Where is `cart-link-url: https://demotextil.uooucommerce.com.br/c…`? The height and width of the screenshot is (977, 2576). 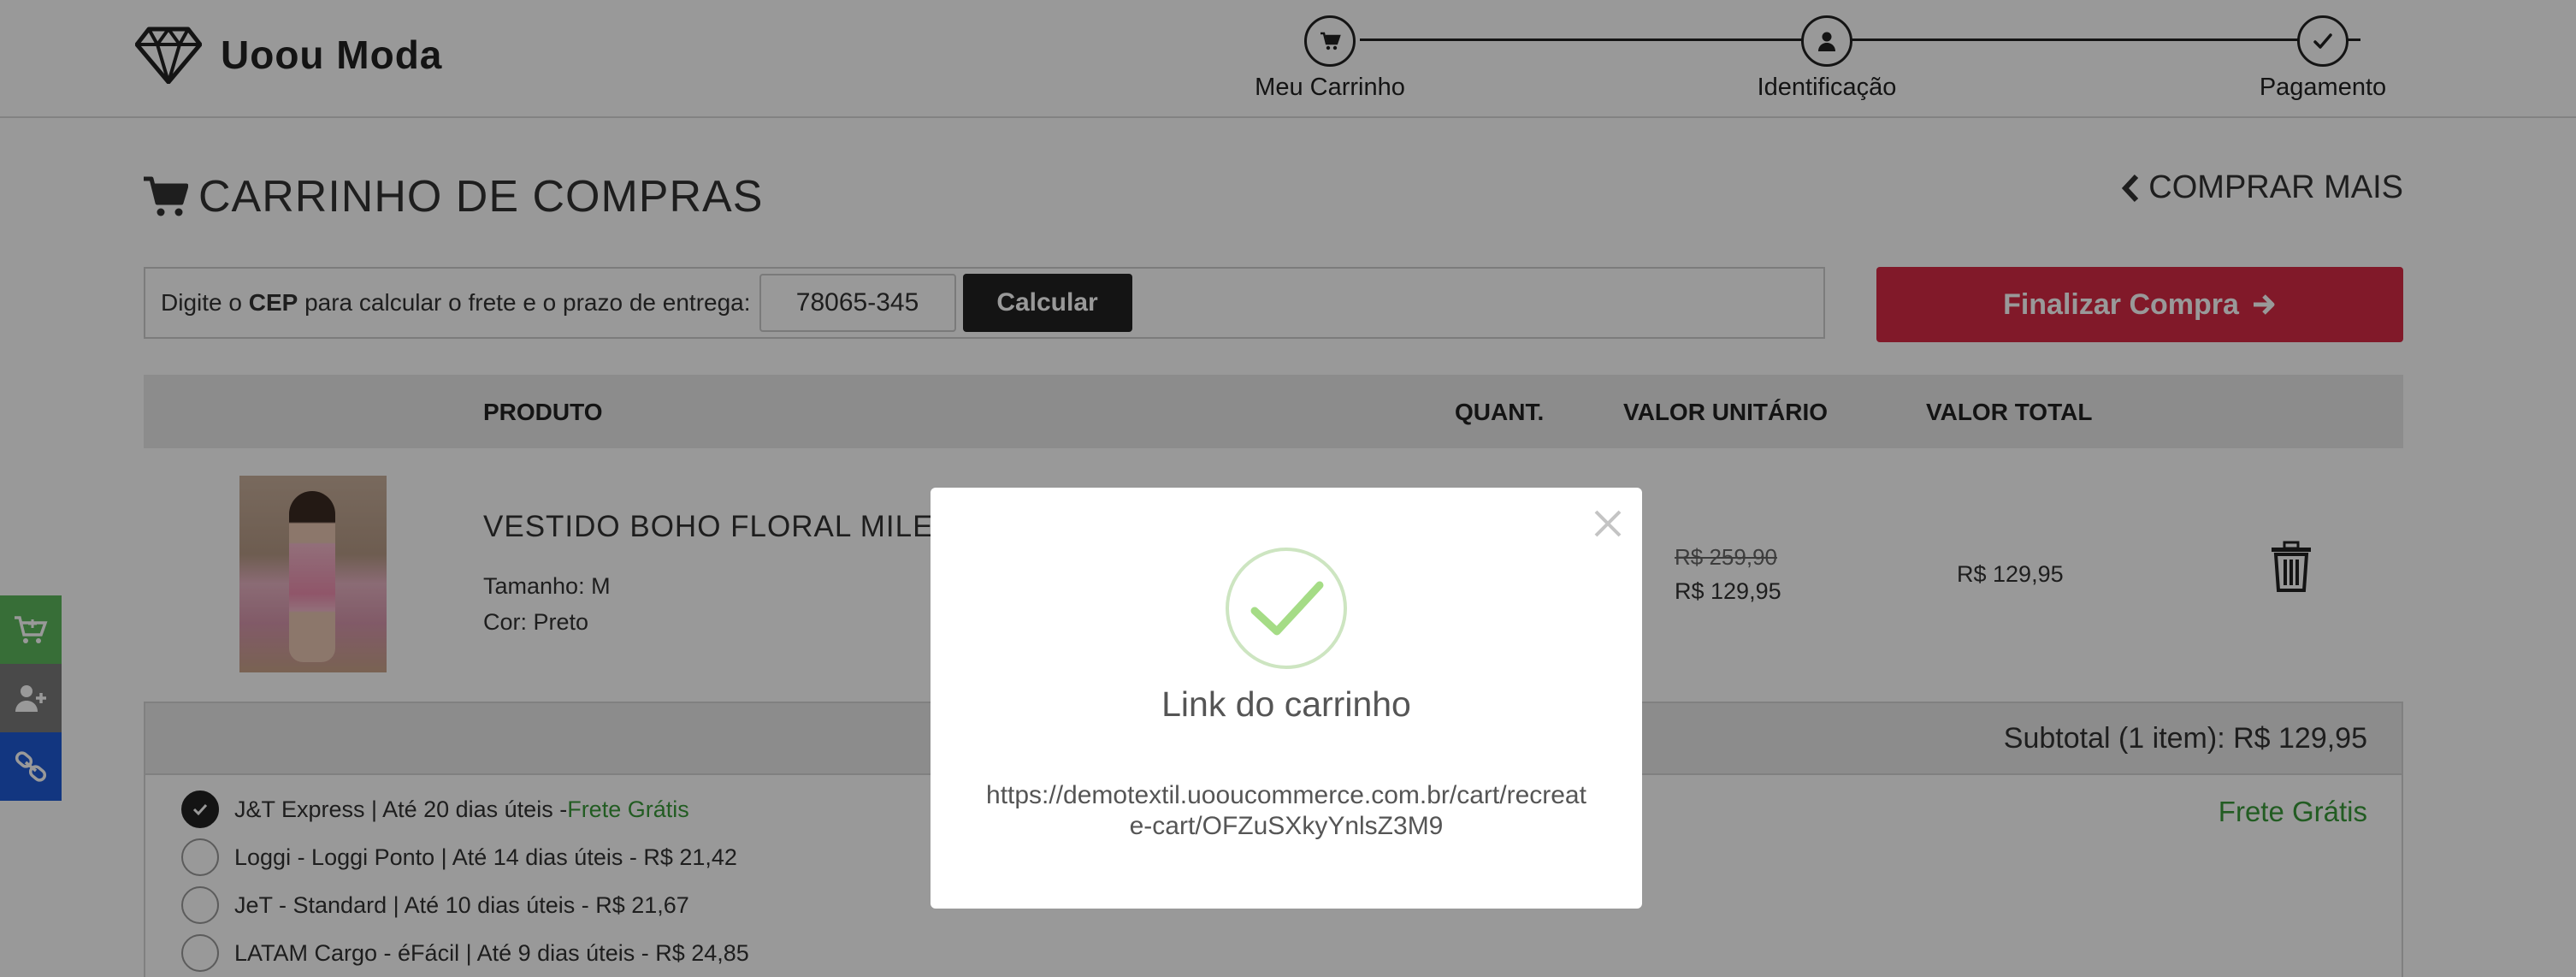
cart-link-url: https://demotextil.uooucommerce.com.br/c… is located at coordinates (1286, 811).